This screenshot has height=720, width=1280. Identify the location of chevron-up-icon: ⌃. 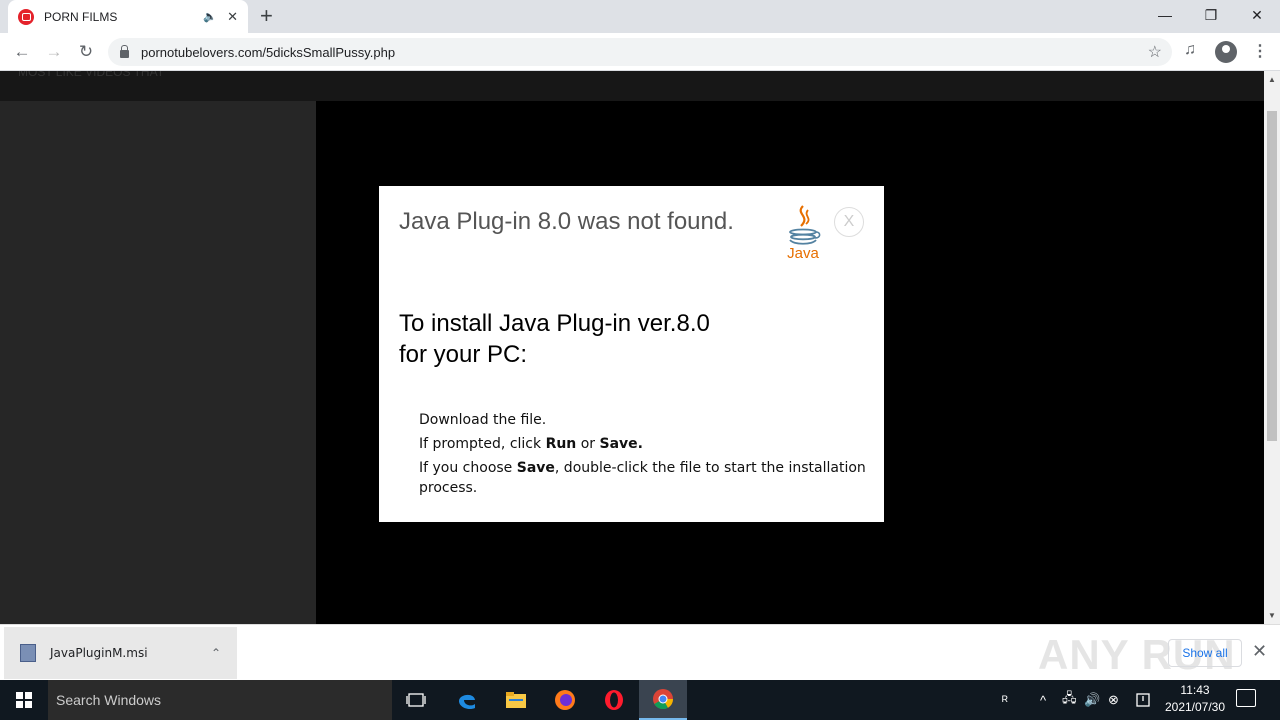
(216, 653).